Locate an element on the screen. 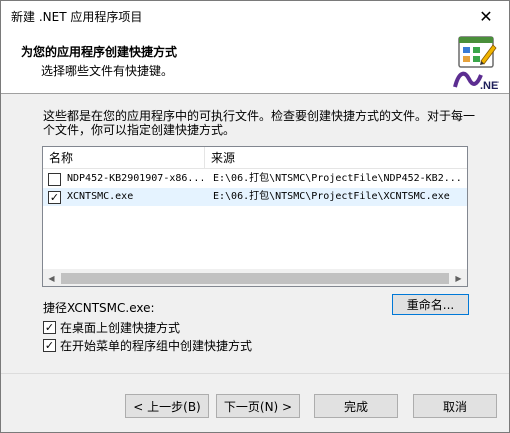  desktop-shortcut-label: 在桌面上创建快捷方式 is located at coordinates (120, 327).